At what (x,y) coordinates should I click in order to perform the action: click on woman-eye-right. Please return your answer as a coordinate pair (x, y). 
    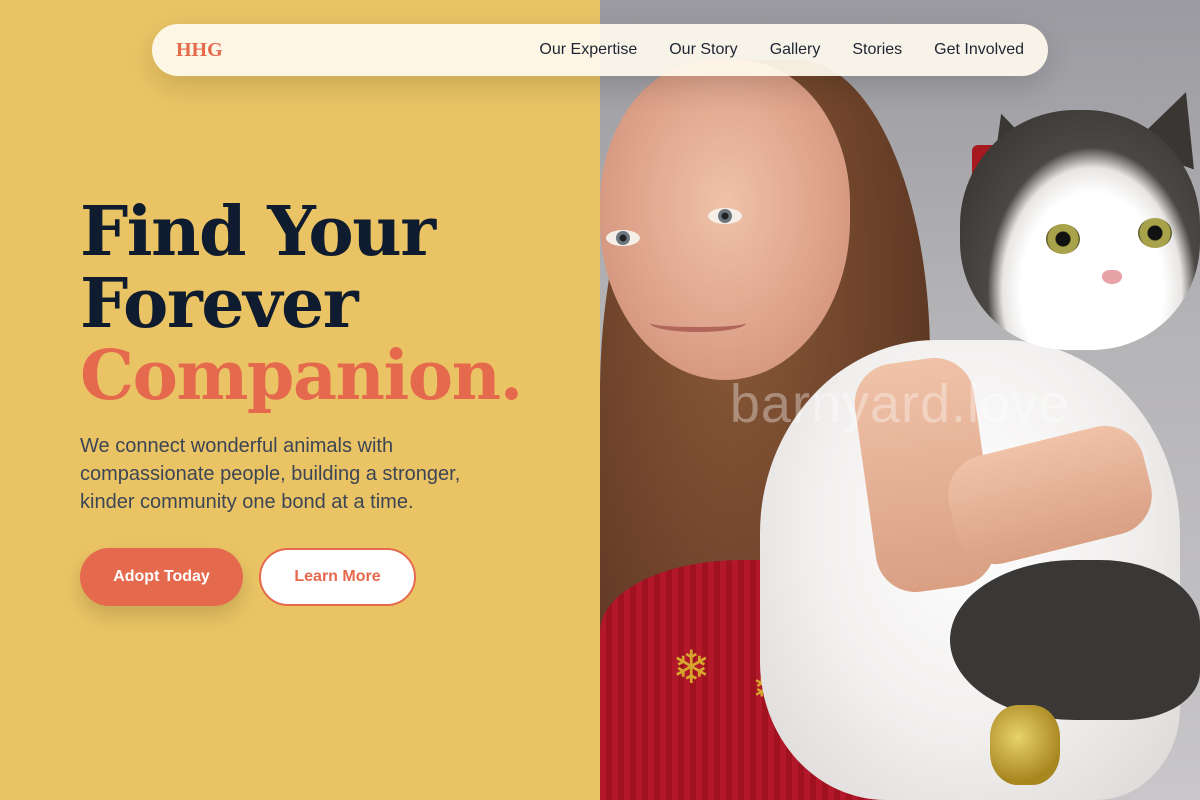
    Looking at the image, I should click on (725, 216).